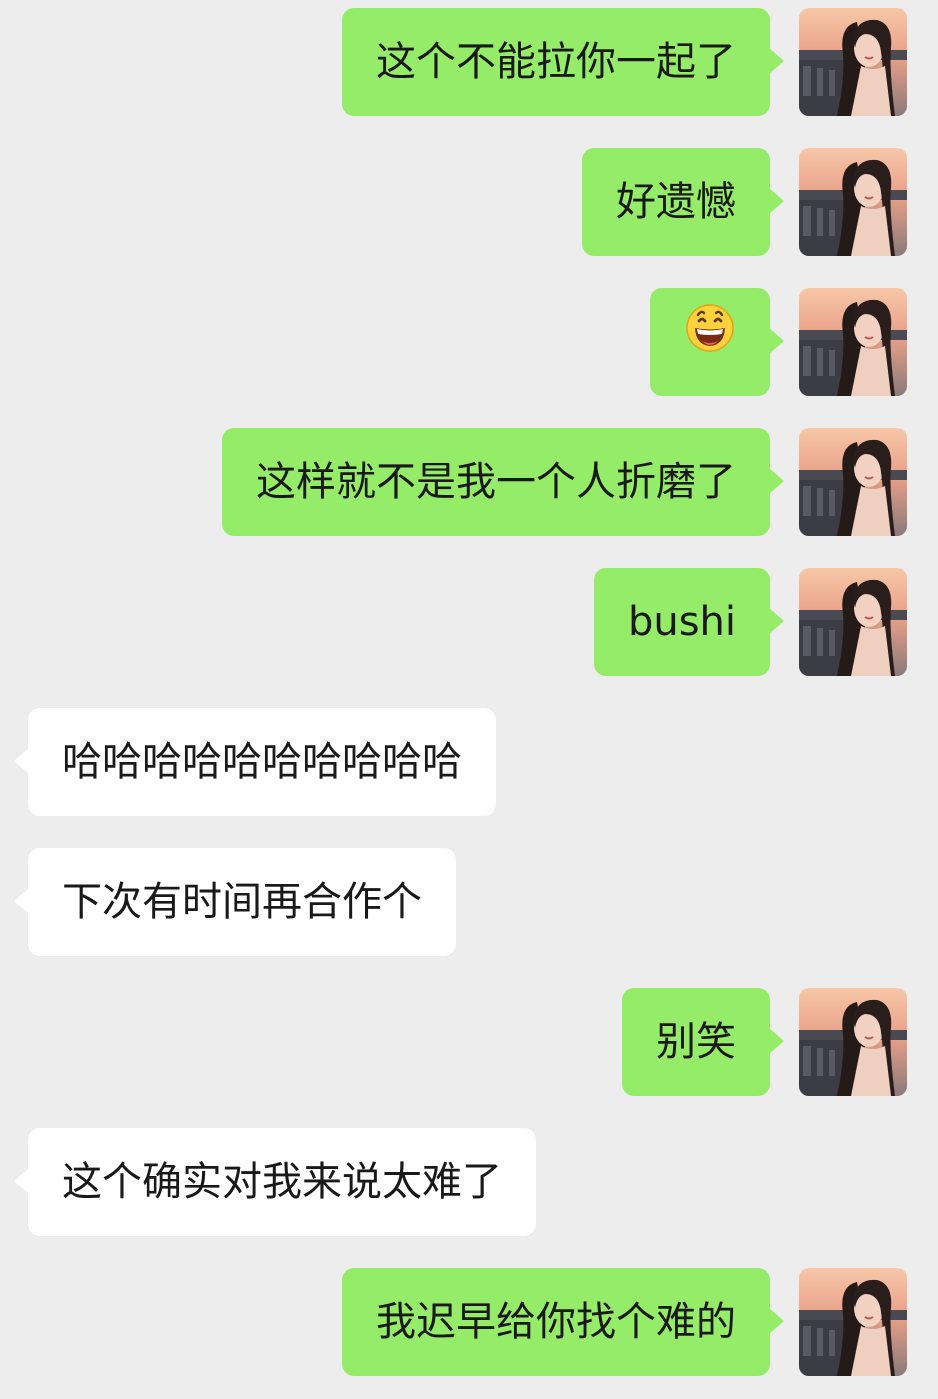 Image resolution: width=938 pixels, height=1399 pixels. Describe the element at coordinates (275, 1182) in the screenshot. I see `message-bubble-received: 这个确实对我来说太难了` at that location.